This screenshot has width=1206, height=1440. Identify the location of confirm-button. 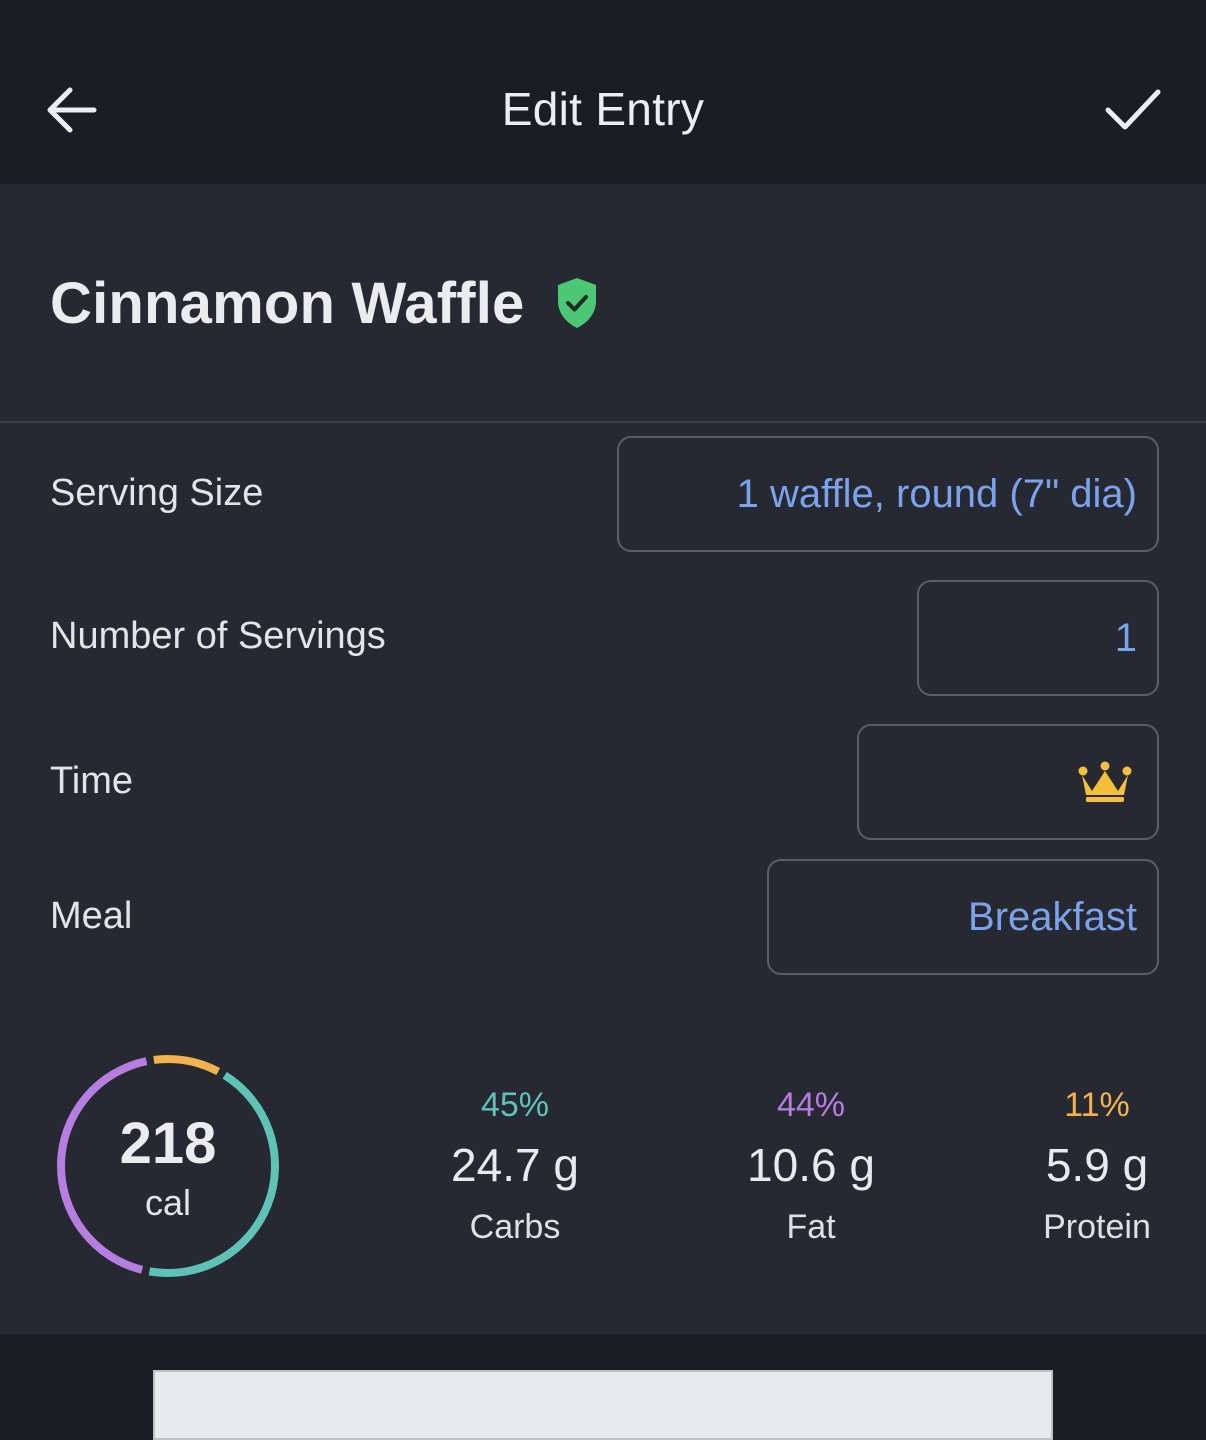
(1133, 110).